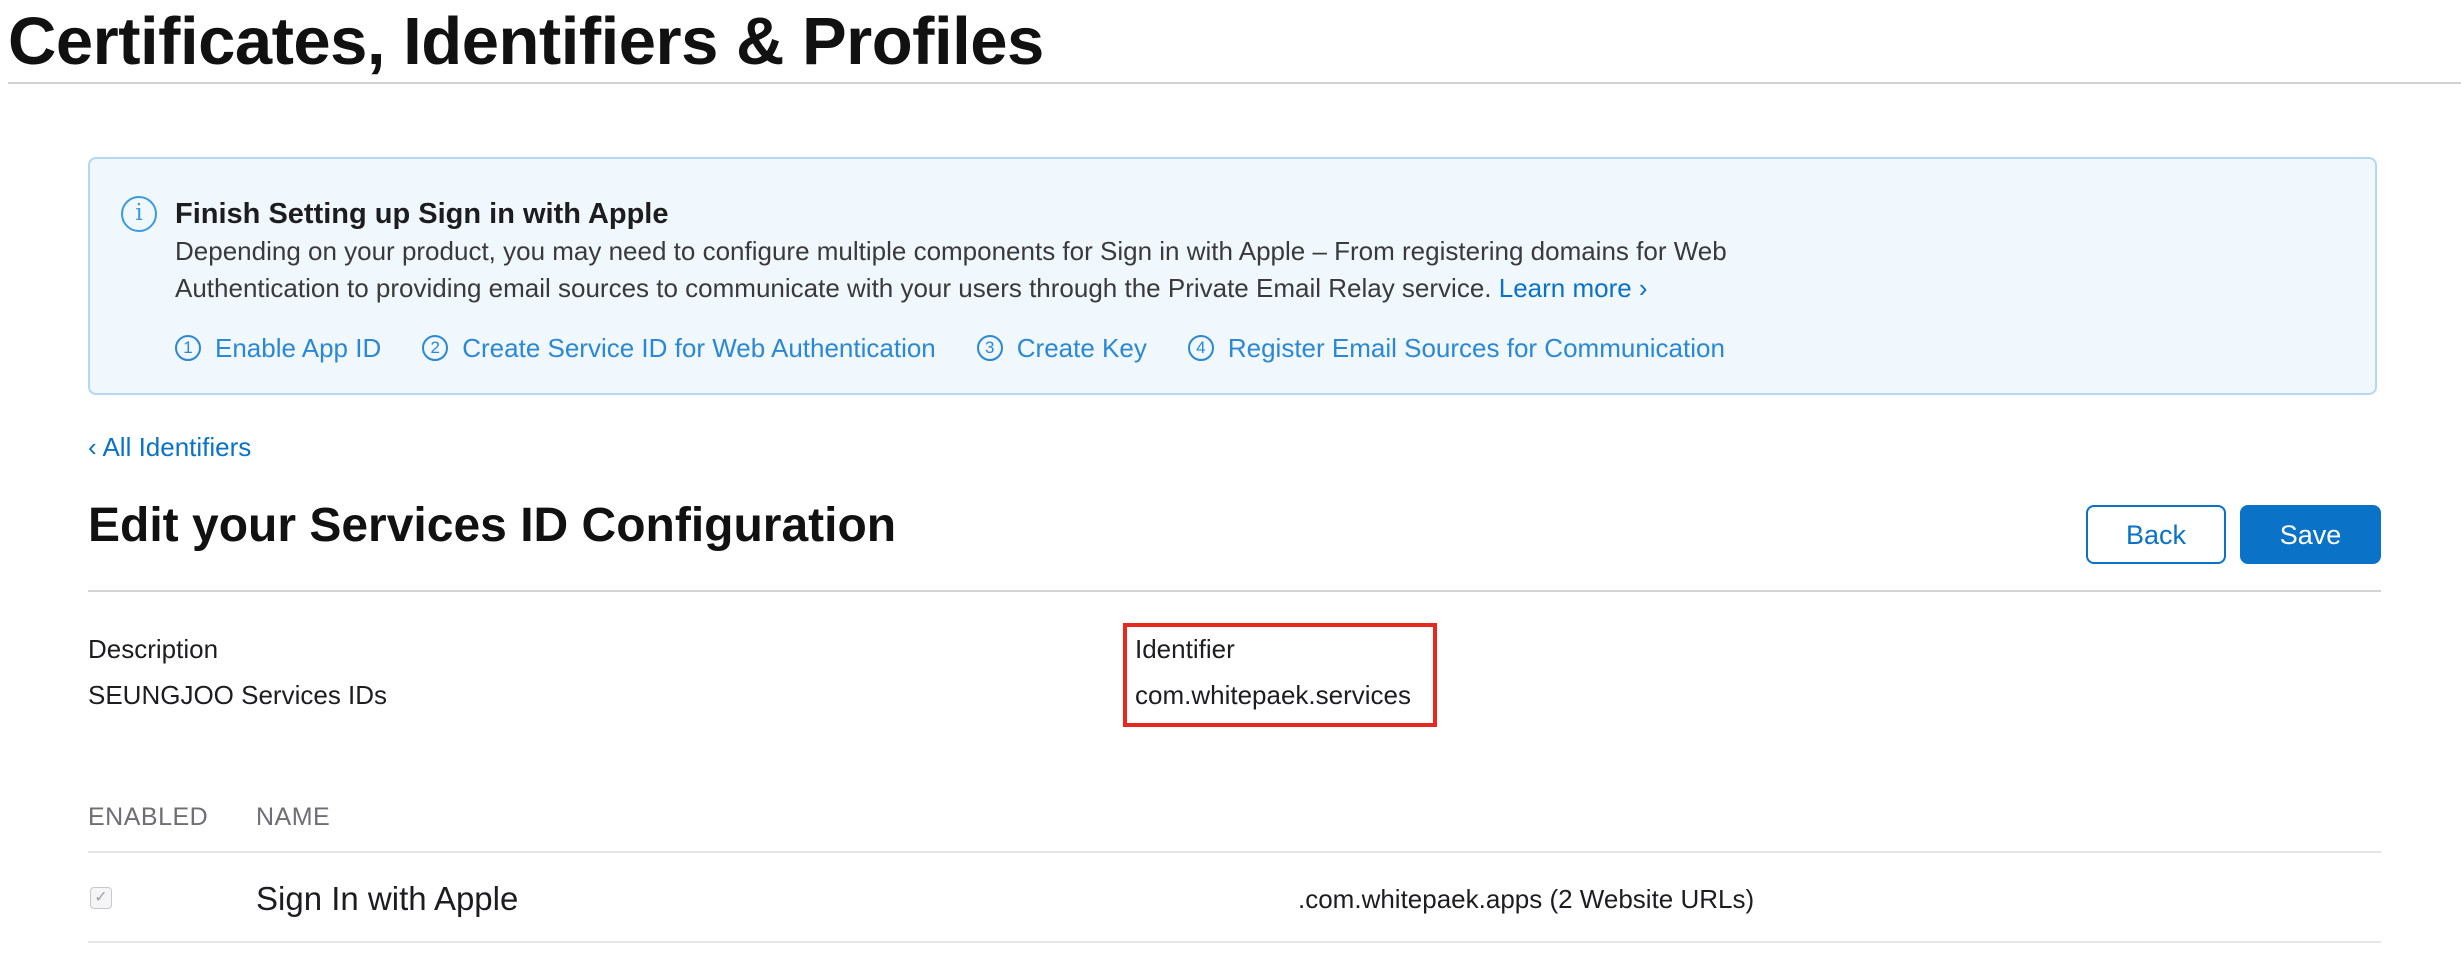 The height and width of the screenshot is (980, 2461). I want to click on column-header-enabled: ENABLED, so click(148, 817).